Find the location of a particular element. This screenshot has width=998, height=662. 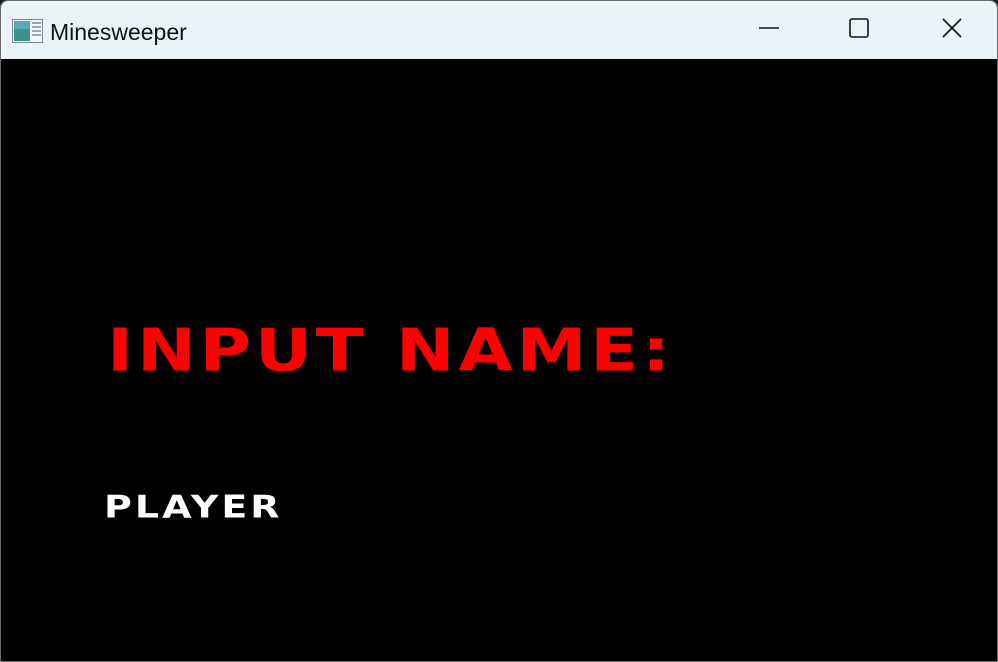

close-button is located at coordinates (951, 30).